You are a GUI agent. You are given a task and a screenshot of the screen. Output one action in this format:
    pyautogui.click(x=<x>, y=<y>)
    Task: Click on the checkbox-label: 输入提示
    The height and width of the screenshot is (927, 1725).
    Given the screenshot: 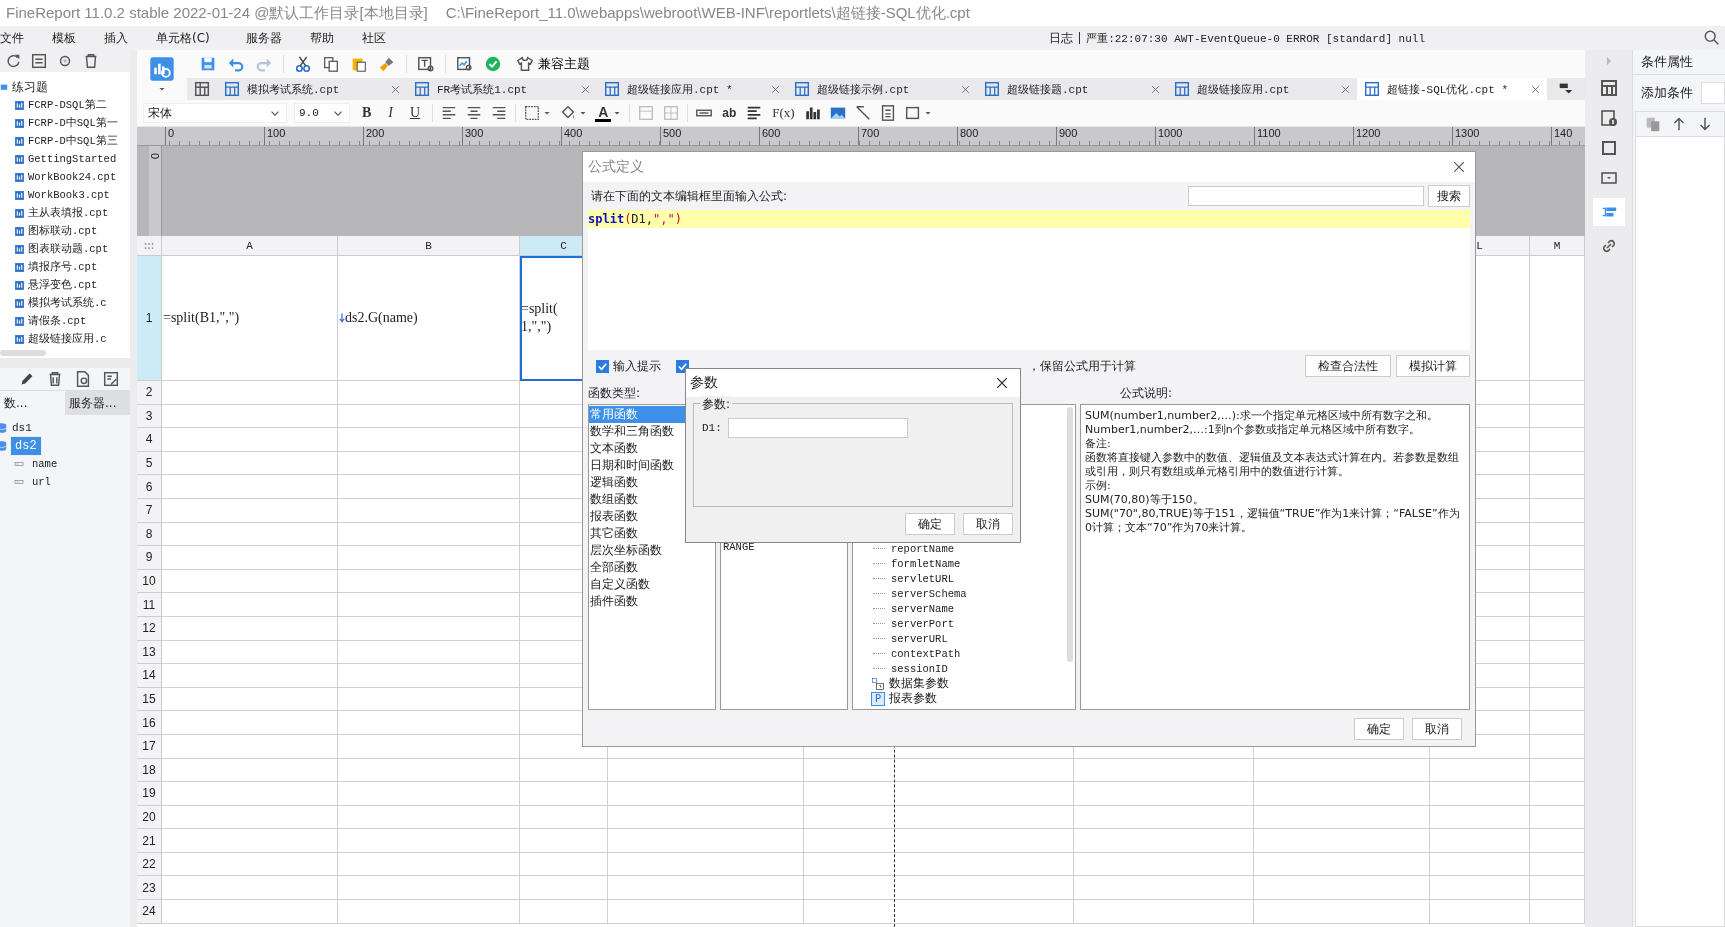 What is the action you would take?
    pyautogui.click(x=637, y=366)
    